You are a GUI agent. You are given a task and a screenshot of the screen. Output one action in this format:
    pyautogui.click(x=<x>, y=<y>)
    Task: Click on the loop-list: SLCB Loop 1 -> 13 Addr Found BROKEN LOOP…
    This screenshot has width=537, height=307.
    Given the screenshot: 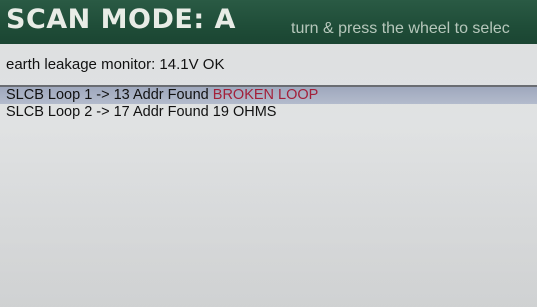 What is the action you would take?
    pyautogui.click(x=268, y=104)
    